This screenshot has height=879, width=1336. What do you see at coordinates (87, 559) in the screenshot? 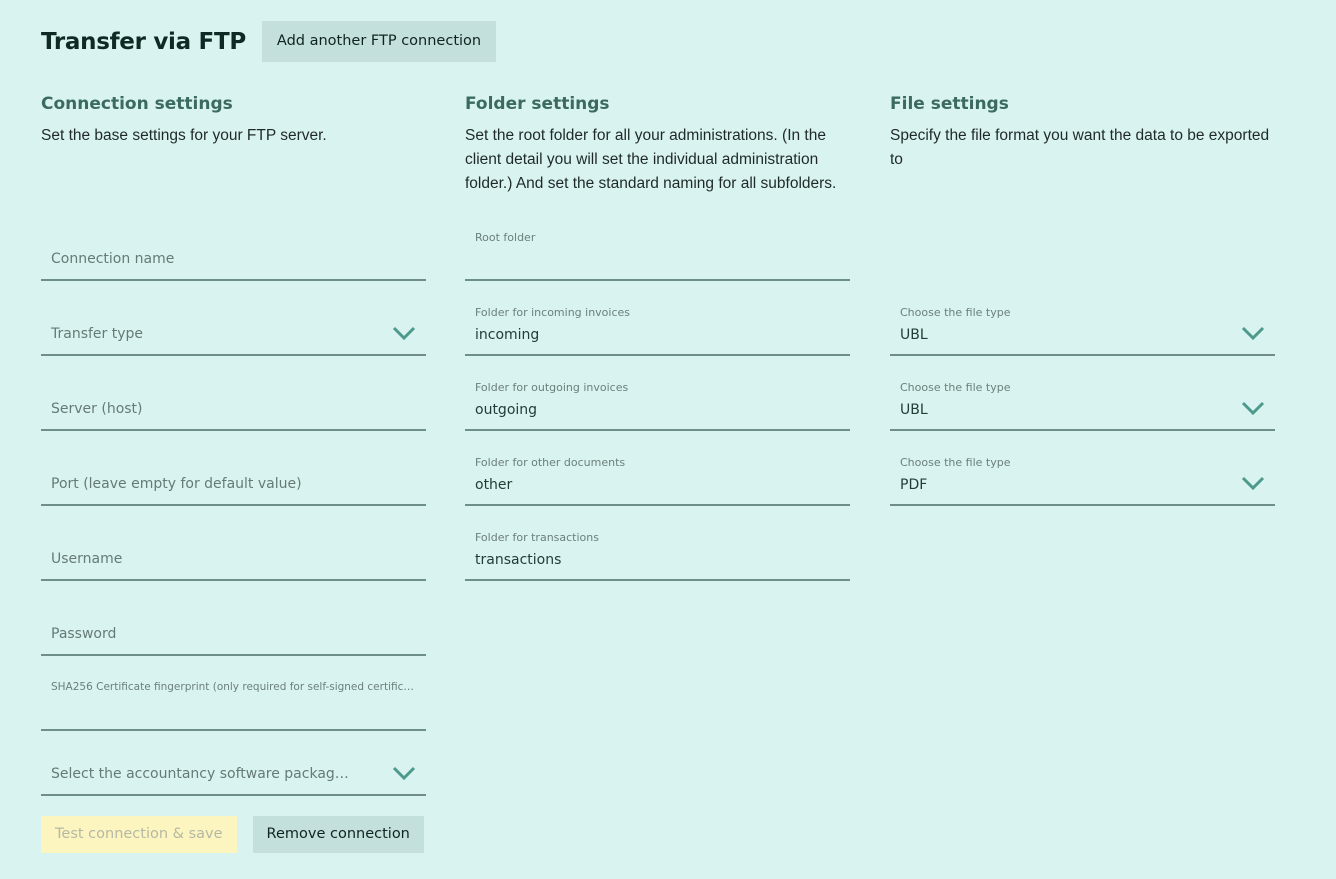
I see `username-placeholder: Username` at bounding box center [87, 559].